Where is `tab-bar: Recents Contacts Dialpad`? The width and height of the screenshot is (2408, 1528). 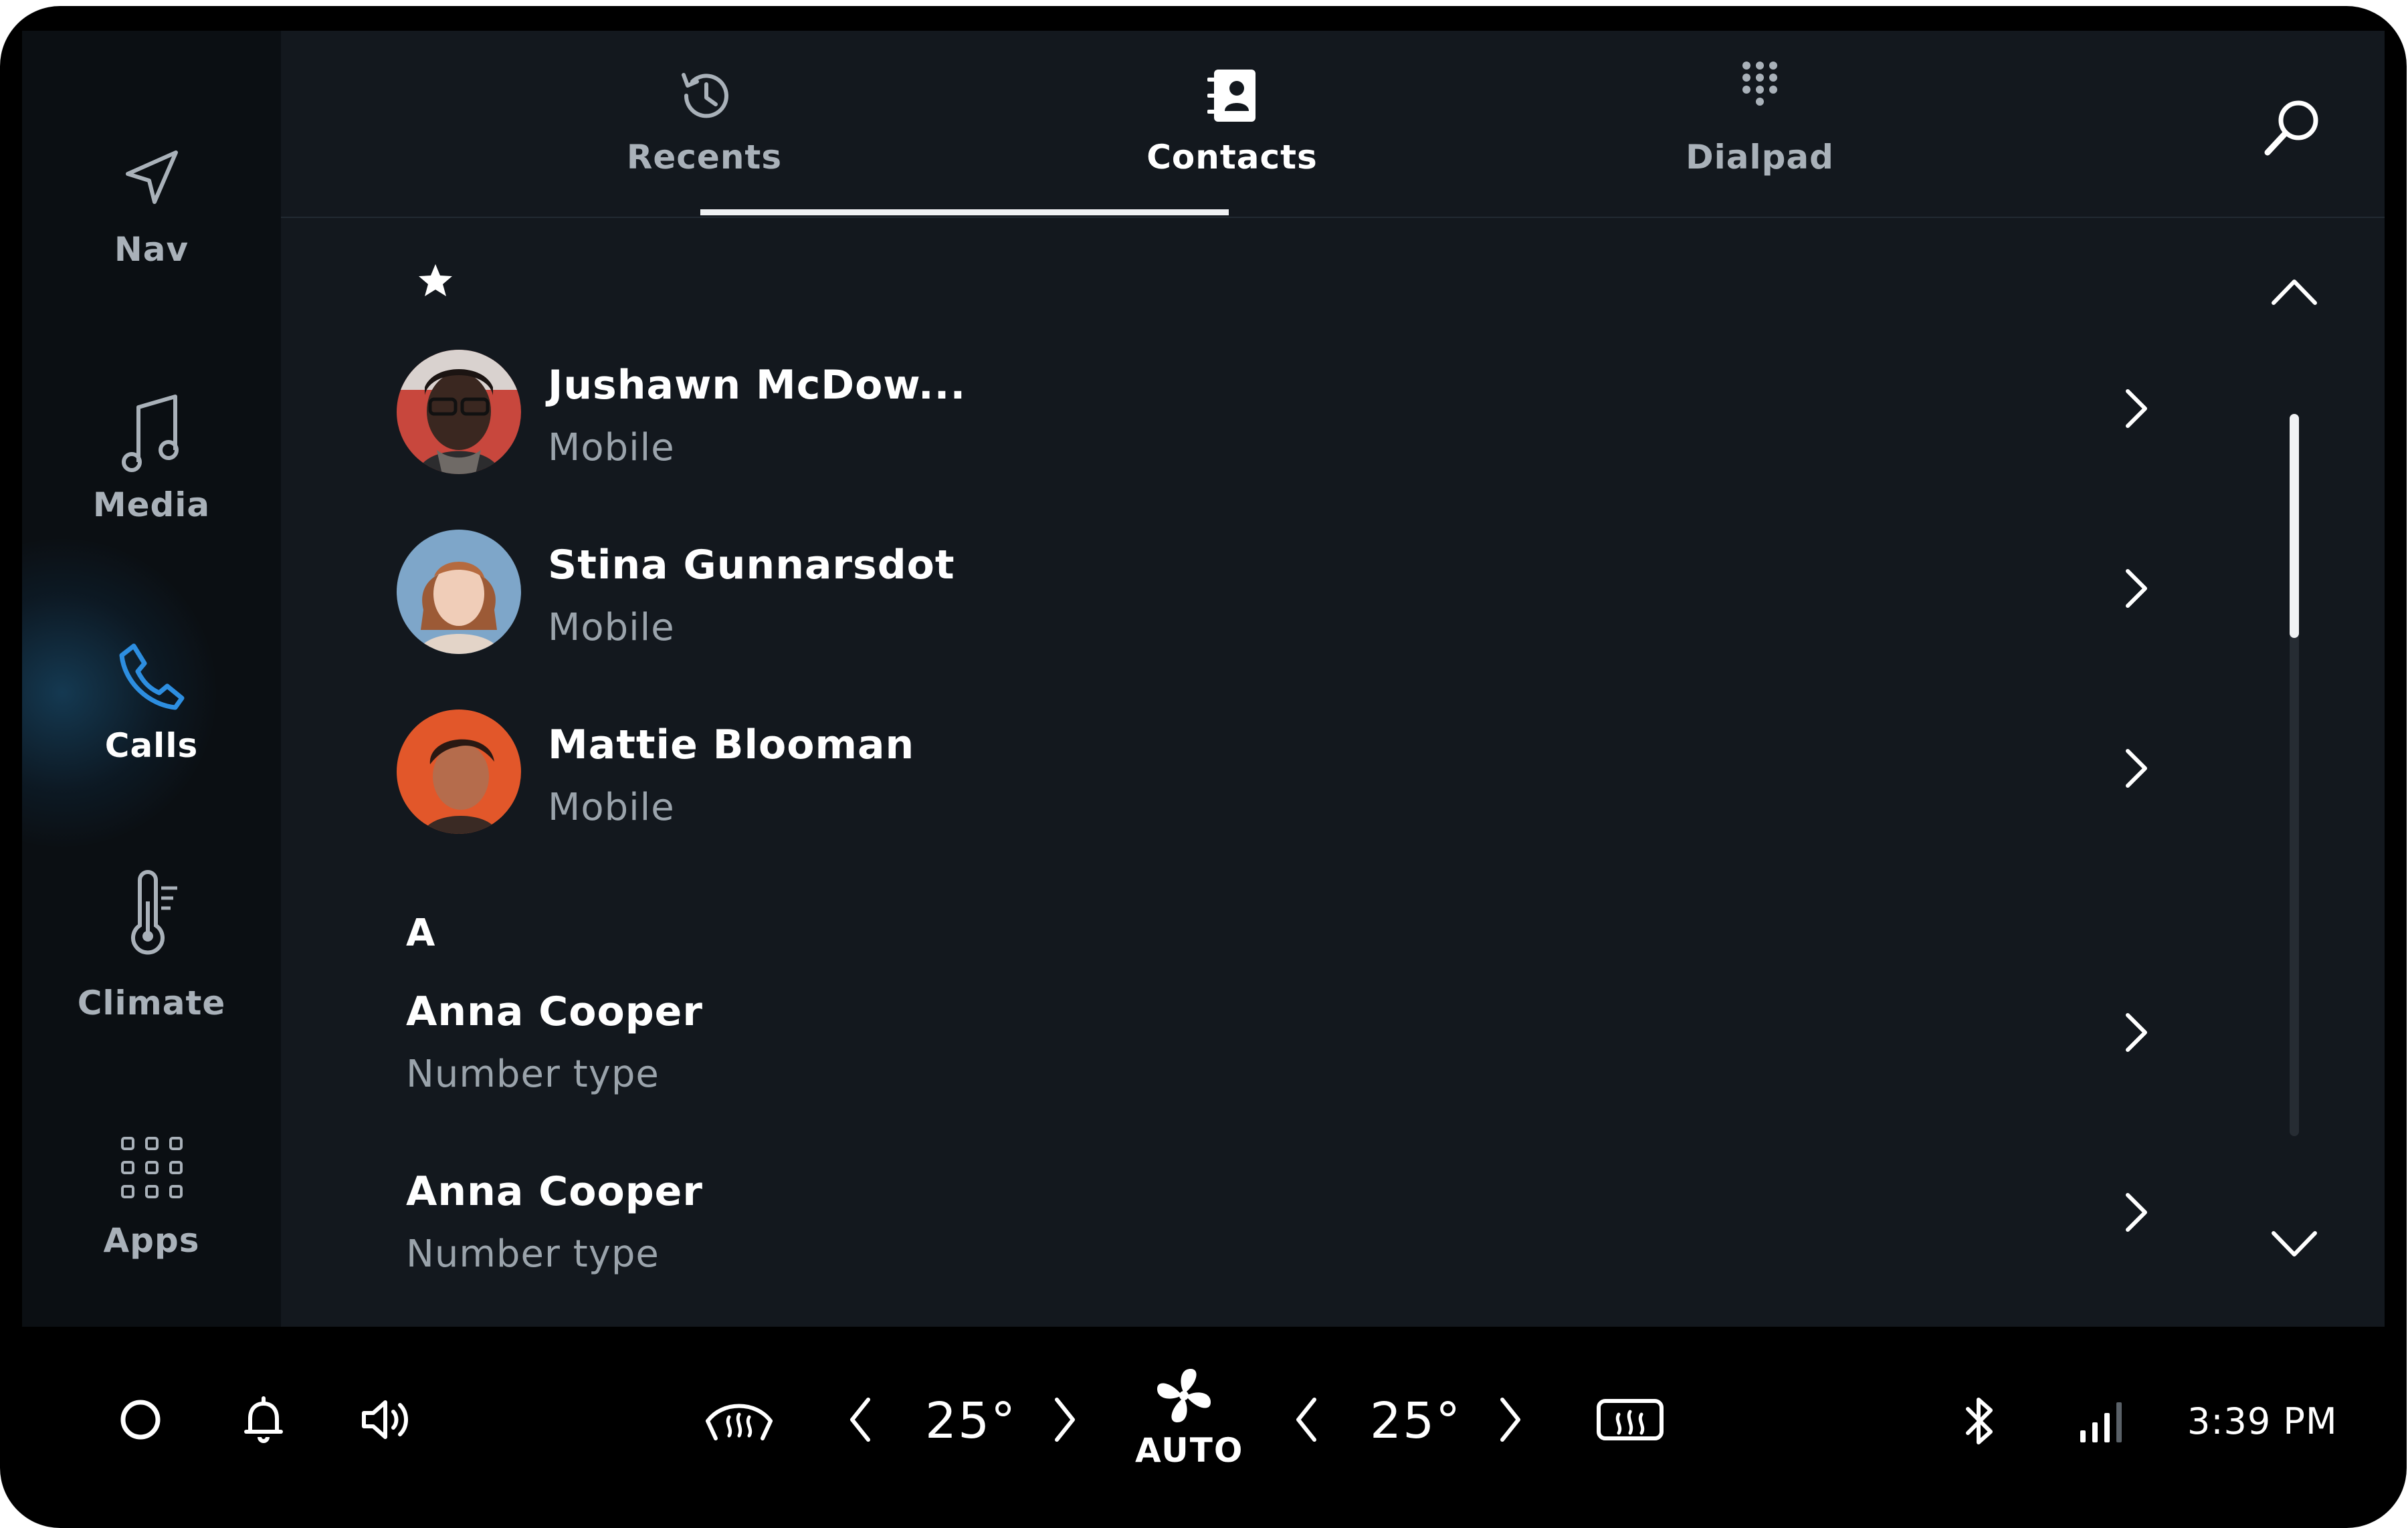
tab-bar: Recents Contacts Dialpad is located at coordinates (1333, 125).